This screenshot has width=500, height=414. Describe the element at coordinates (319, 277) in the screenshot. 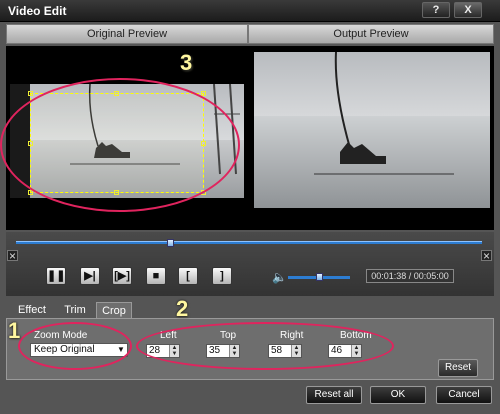

I see `volume-thumb` at that location.